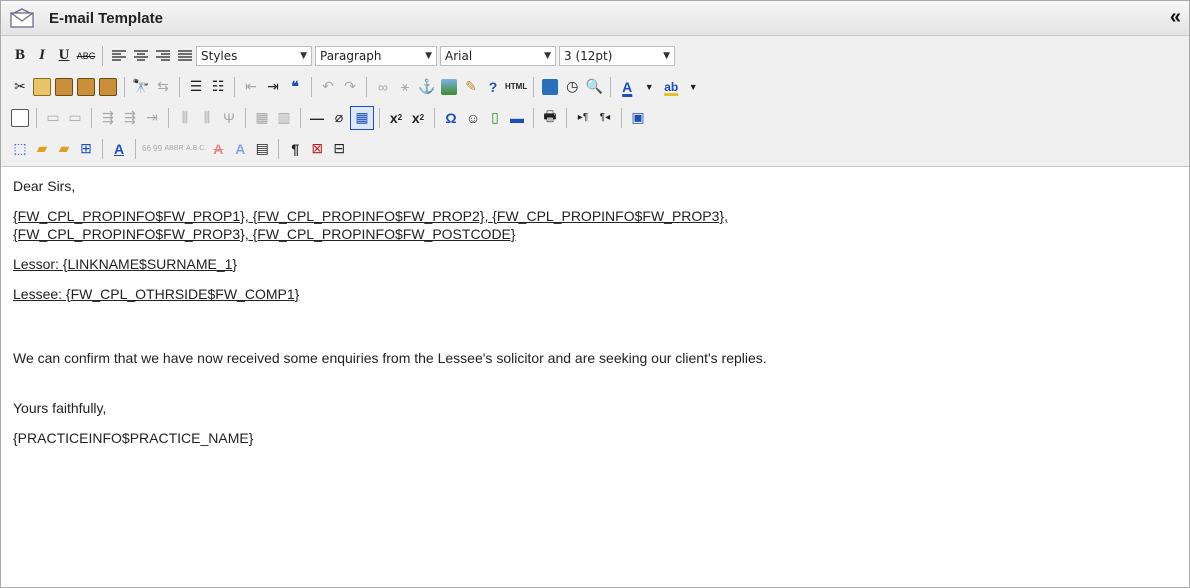 The image size is (1190, 588). What do you see at coordinates (405, 87) in the screenshot?
I see `unlink-icon: ⚹` at bounding box center [405, 87].